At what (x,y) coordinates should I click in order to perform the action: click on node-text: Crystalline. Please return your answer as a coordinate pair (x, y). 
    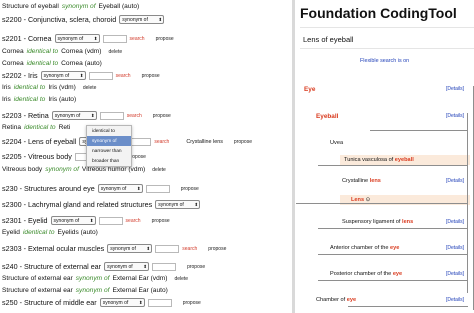
    Looking at the image, I should click on (356, 181).